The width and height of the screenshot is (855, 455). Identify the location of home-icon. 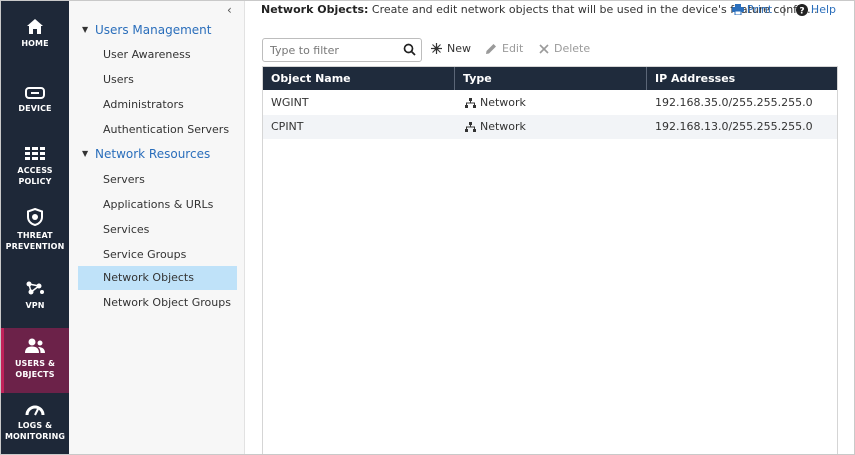
(35, 26).